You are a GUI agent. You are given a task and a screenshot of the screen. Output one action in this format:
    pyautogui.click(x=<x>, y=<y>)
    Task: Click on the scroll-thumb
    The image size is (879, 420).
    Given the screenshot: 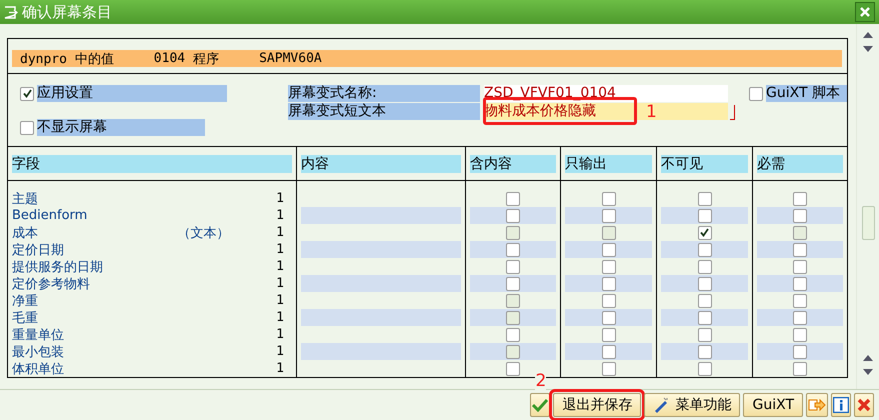 What is the action you would take?
    pyautogui.click(x=868, y=223)
    